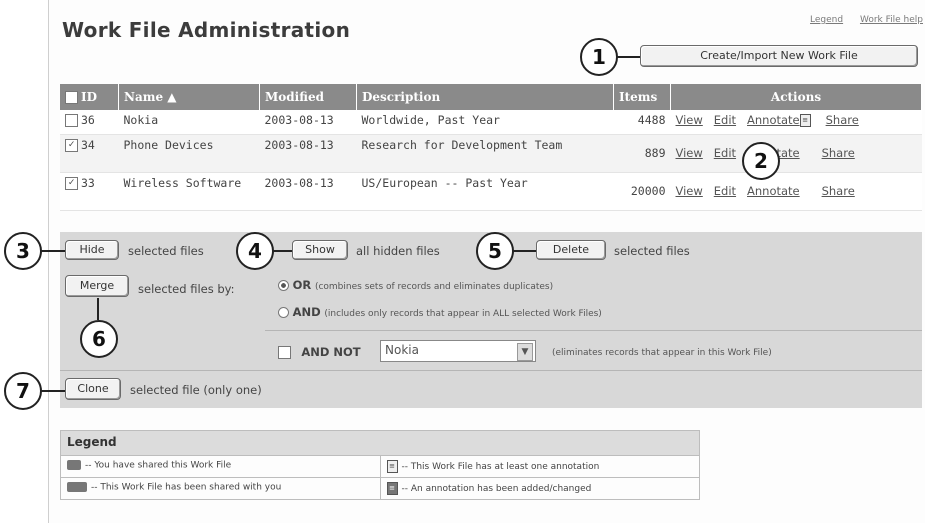  I want to click on and-label: AND, so click(306, 312).